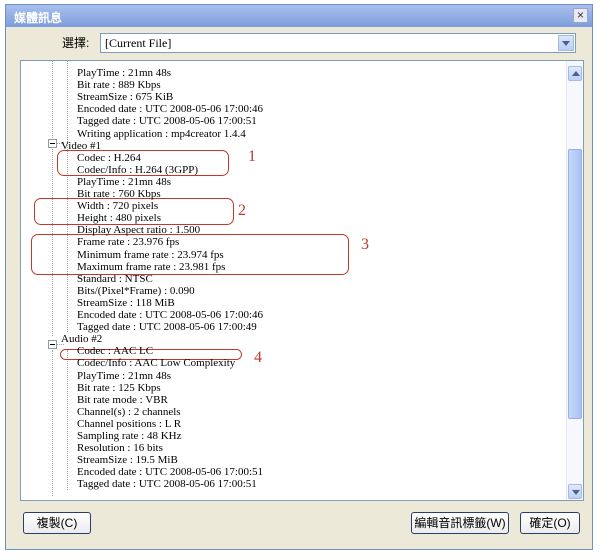 Image resolution: width=600 pixels, height=560 pixels. I want to click on tree-row: Bit rate : 760 Kbps, so click(119, 194).